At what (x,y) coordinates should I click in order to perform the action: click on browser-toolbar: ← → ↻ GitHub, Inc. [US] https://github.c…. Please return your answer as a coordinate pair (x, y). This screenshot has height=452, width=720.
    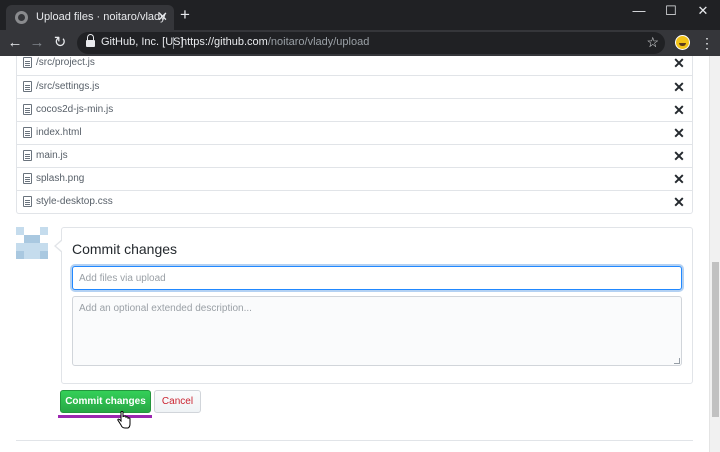
    Looking at the image, I should click on (360, 43).